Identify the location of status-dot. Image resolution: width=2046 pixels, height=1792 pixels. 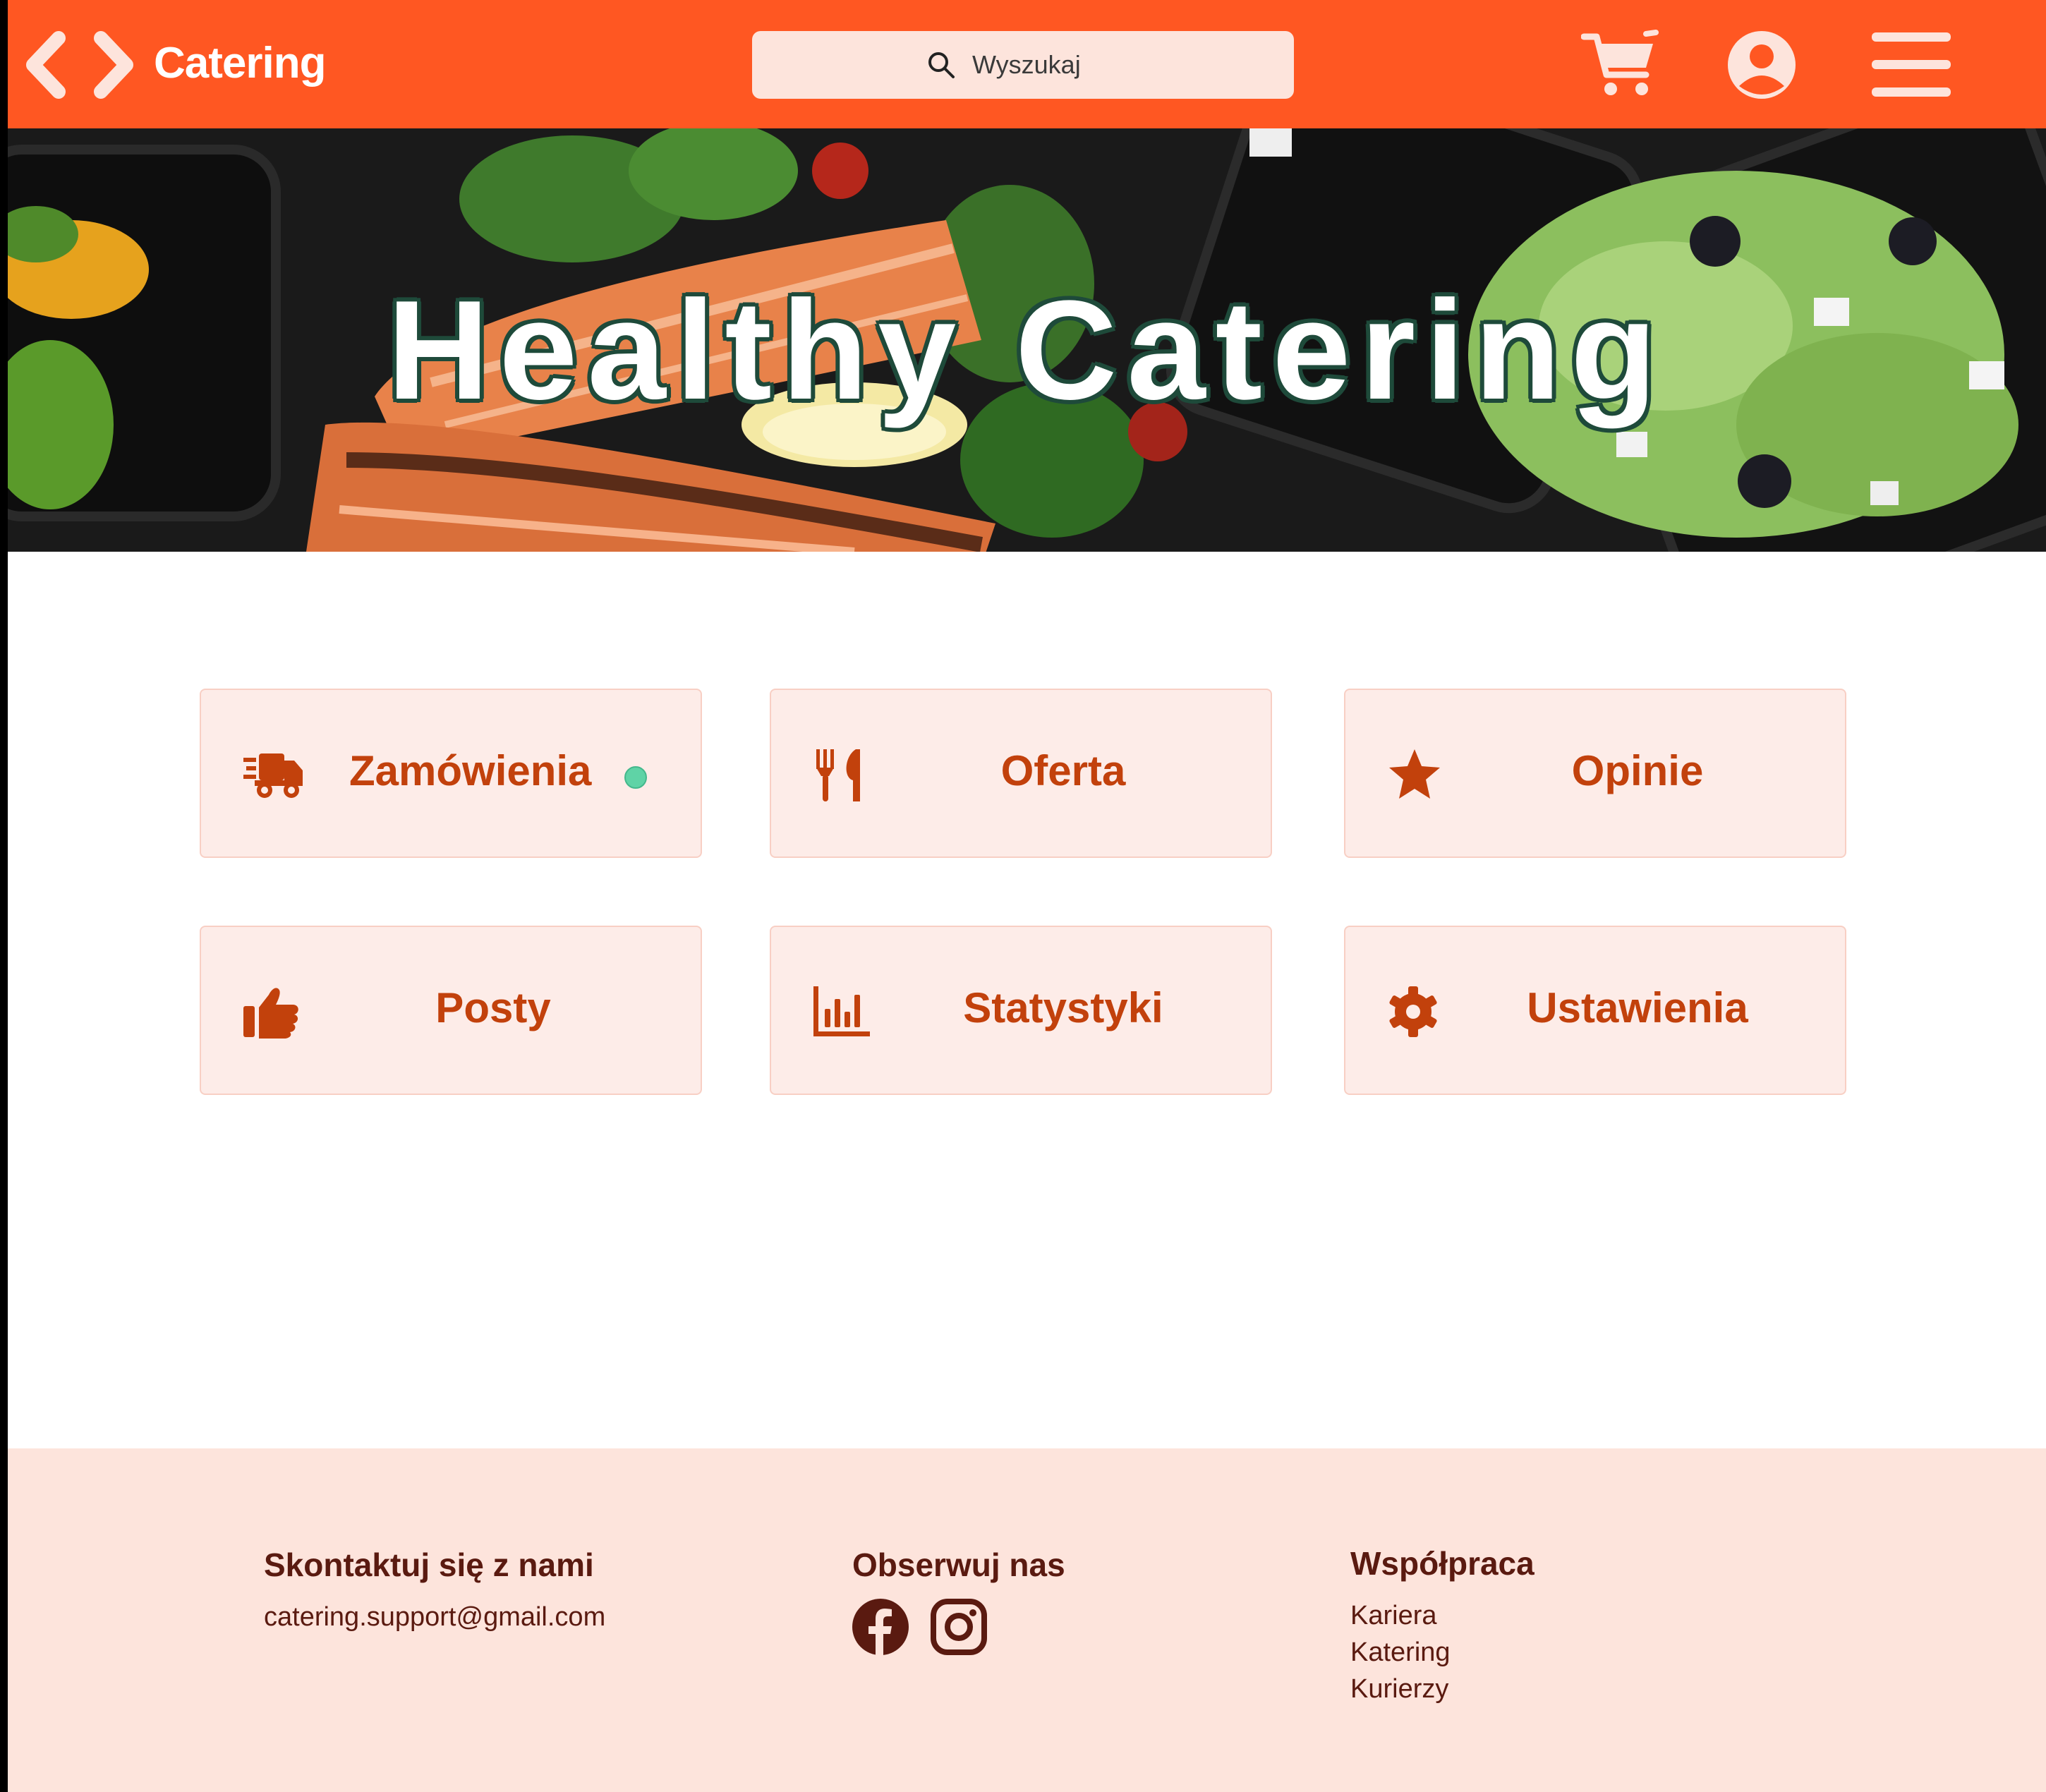
(635, 777).